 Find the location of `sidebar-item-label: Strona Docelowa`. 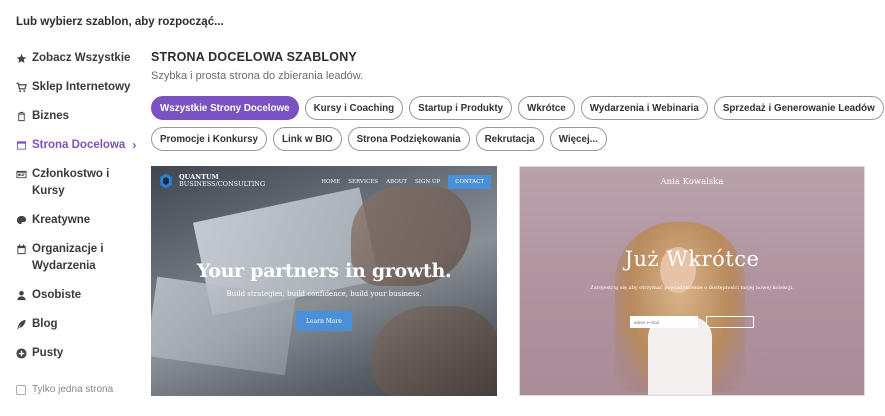

sidebar-item-label: Strona Docelowa is located at coordinates (79, 145).